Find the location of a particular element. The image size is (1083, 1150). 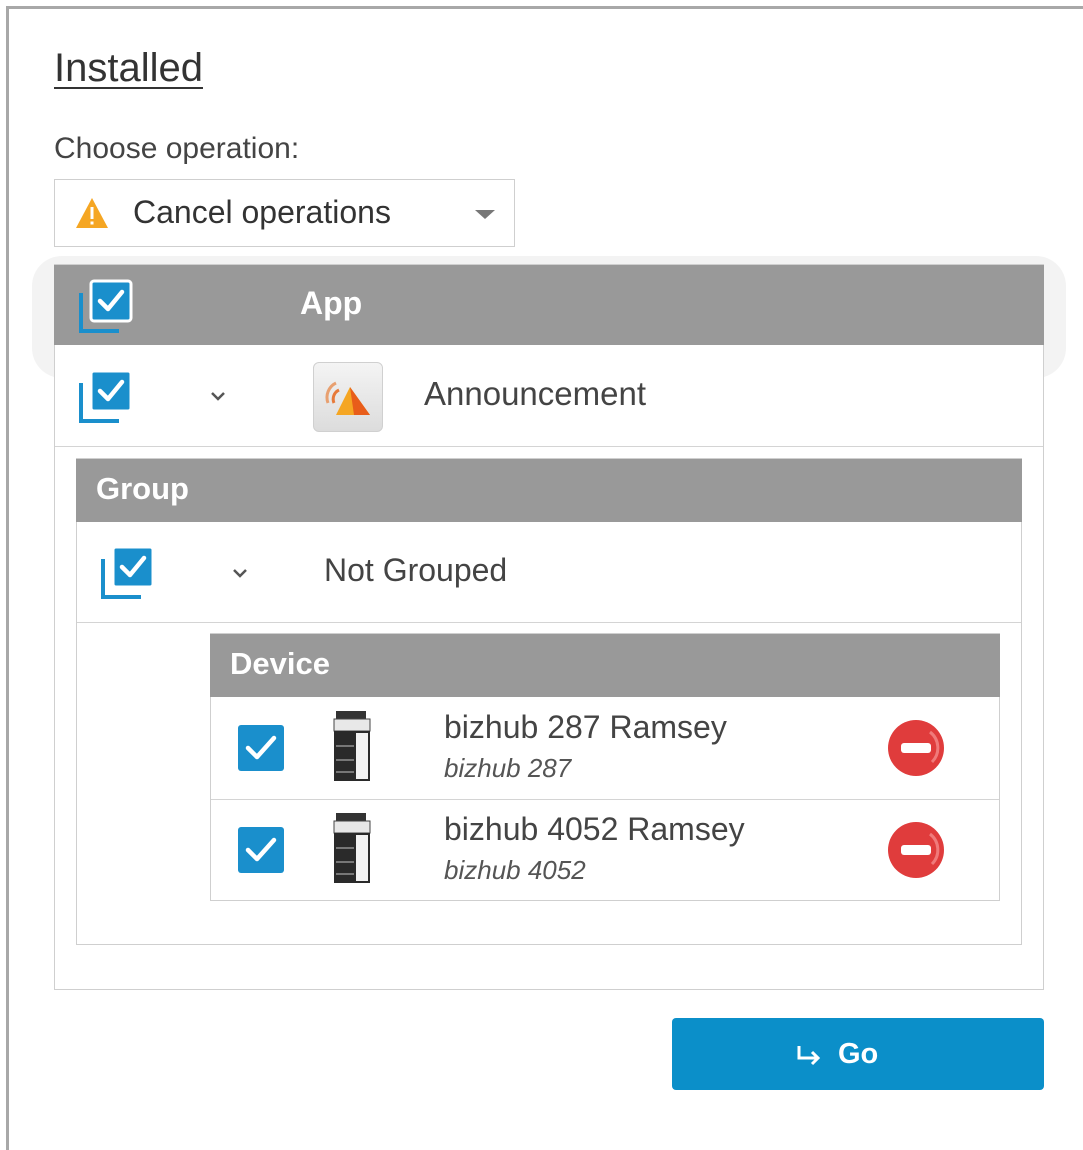

group-table-header: Group is located at coordinates (549, 490).